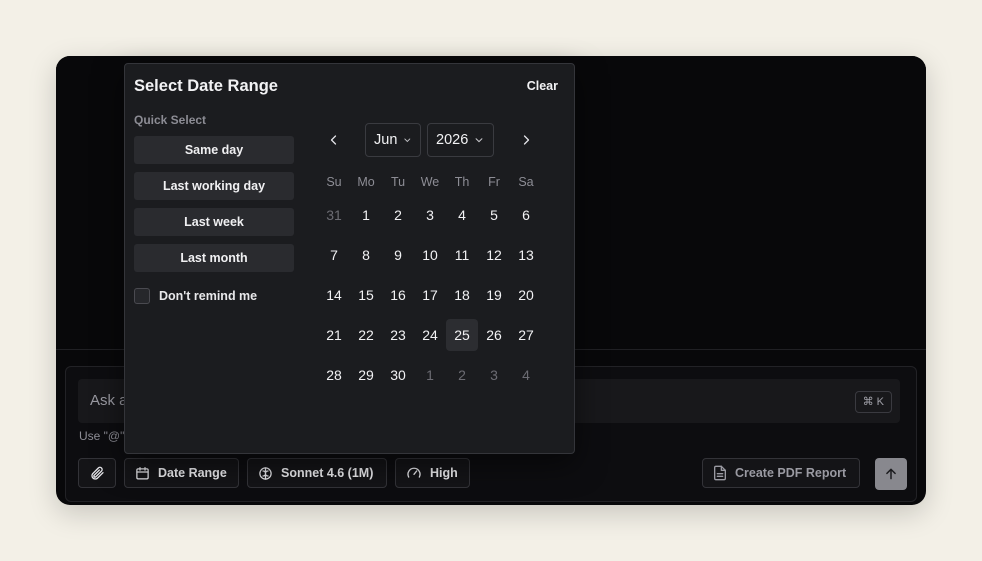 This screenshot has width=982, height=561. Describe the element at coordinates (494, 182) in the screenshot. I see `weekday-fr: Fr` at that location.